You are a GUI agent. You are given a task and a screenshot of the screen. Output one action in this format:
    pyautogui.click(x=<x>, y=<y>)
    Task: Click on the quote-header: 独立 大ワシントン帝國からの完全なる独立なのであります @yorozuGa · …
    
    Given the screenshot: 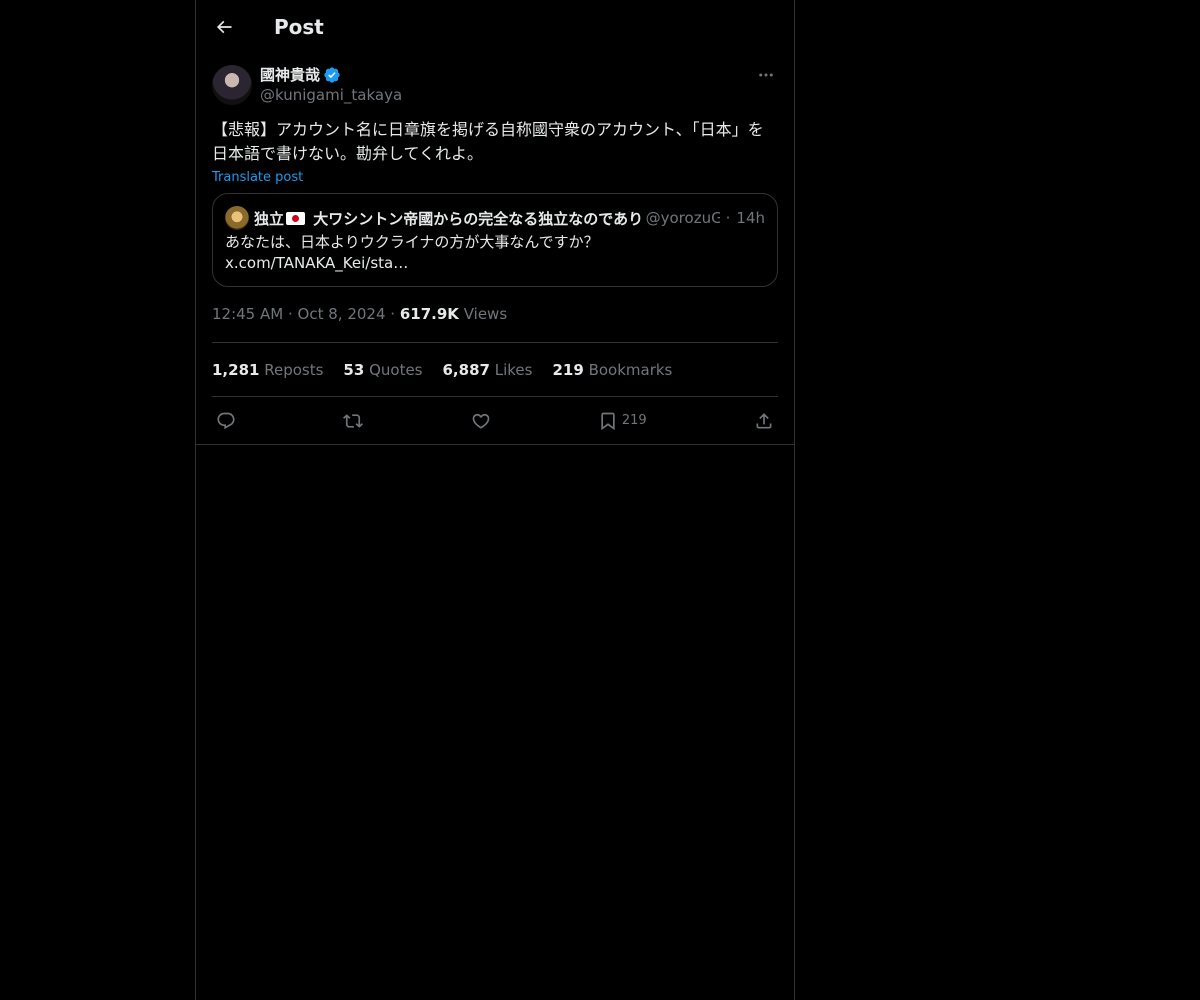 What is the action you would take?
    pyautogui.click(x=495, y=218)
    